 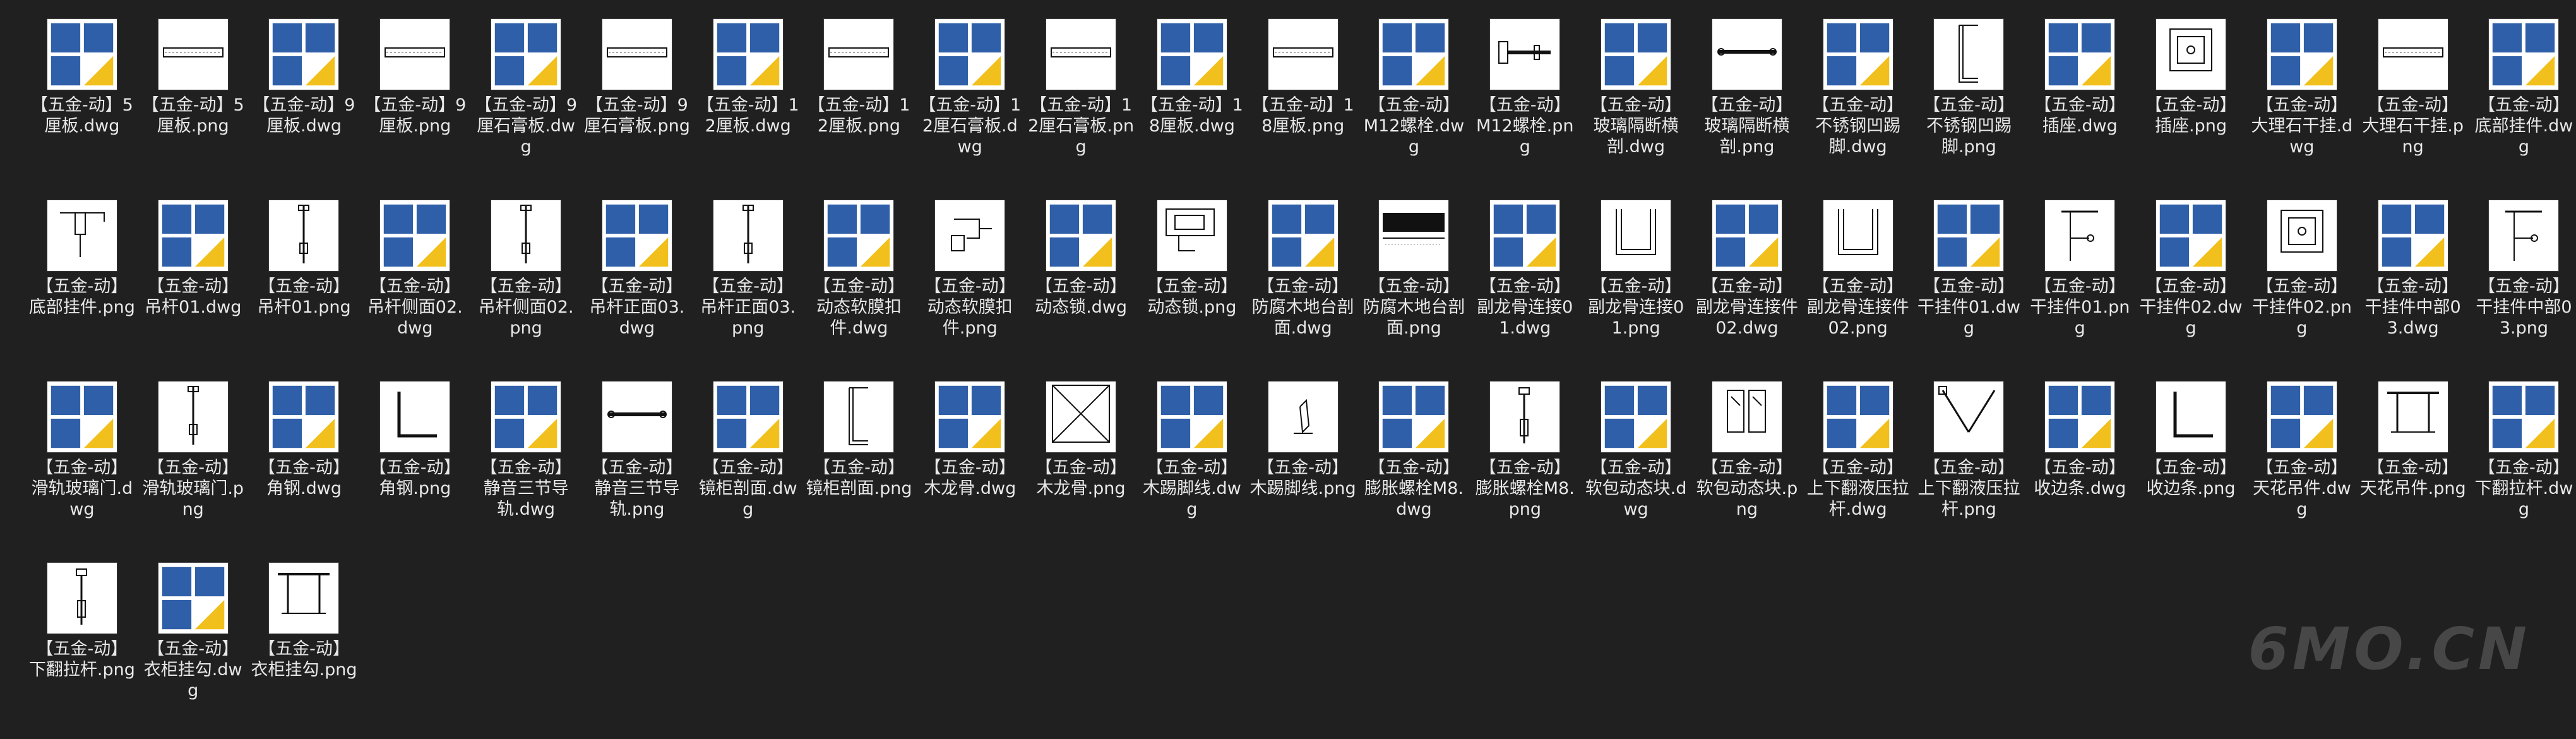 I want to click on file-item: 【五金-动】插座.png, so click(x=2190, y=104).